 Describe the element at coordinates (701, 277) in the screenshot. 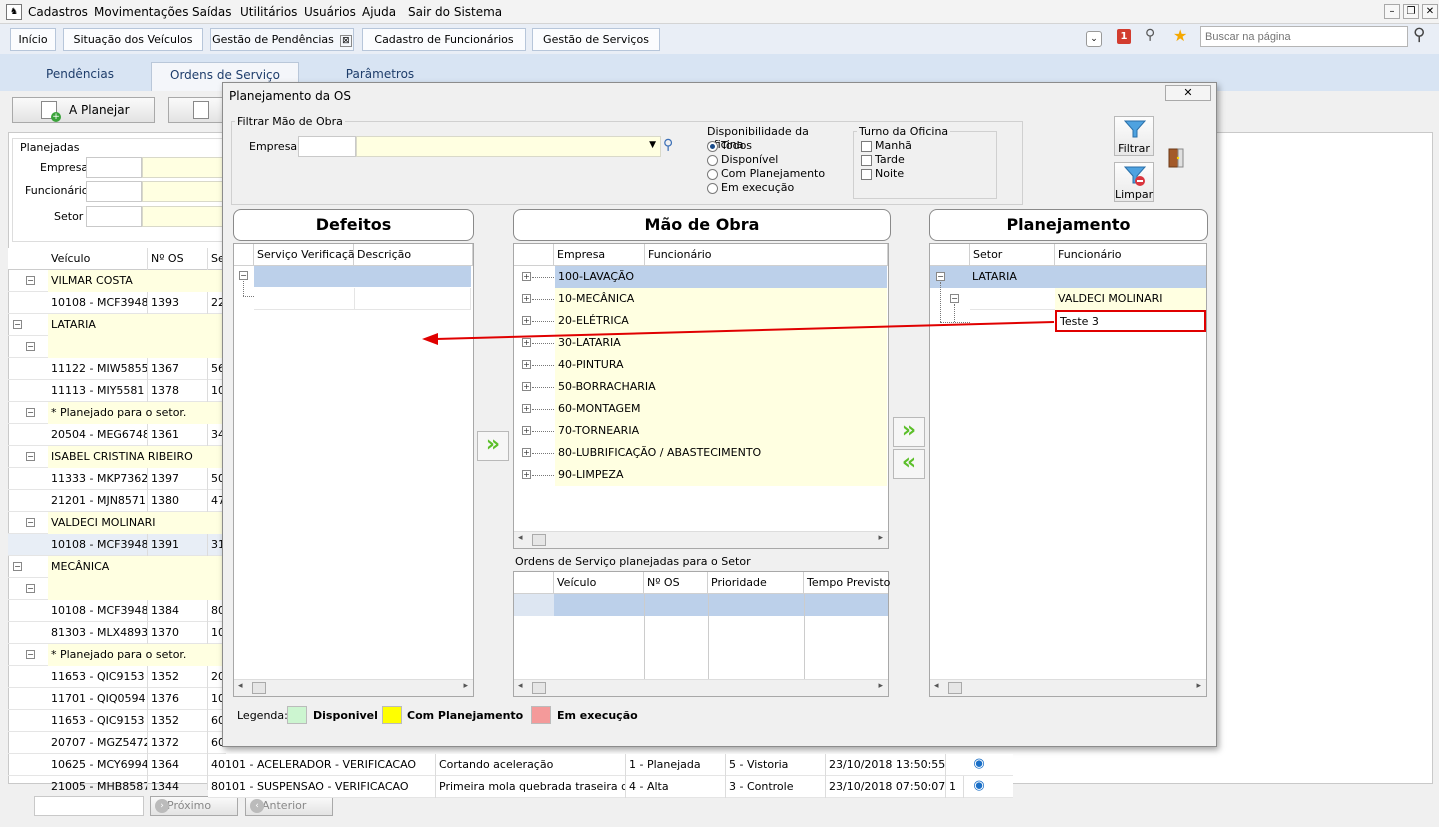

I see `mao-obra-row: +100-LAVAÇÃO` at that location.